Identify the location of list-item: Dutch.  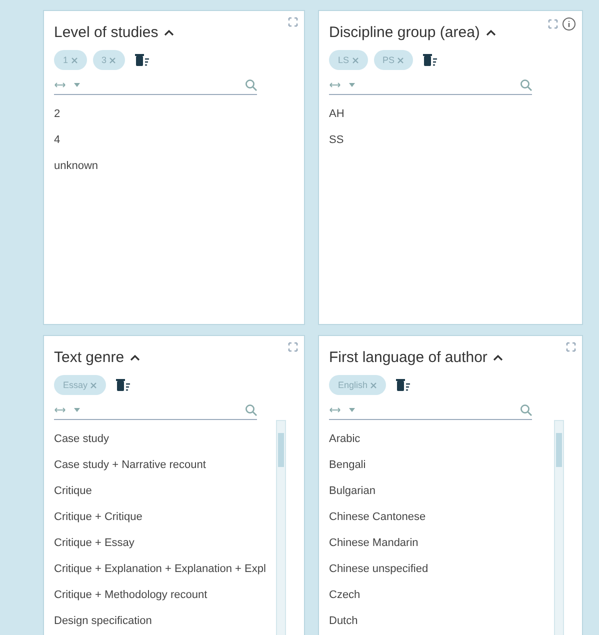
(450, 621).